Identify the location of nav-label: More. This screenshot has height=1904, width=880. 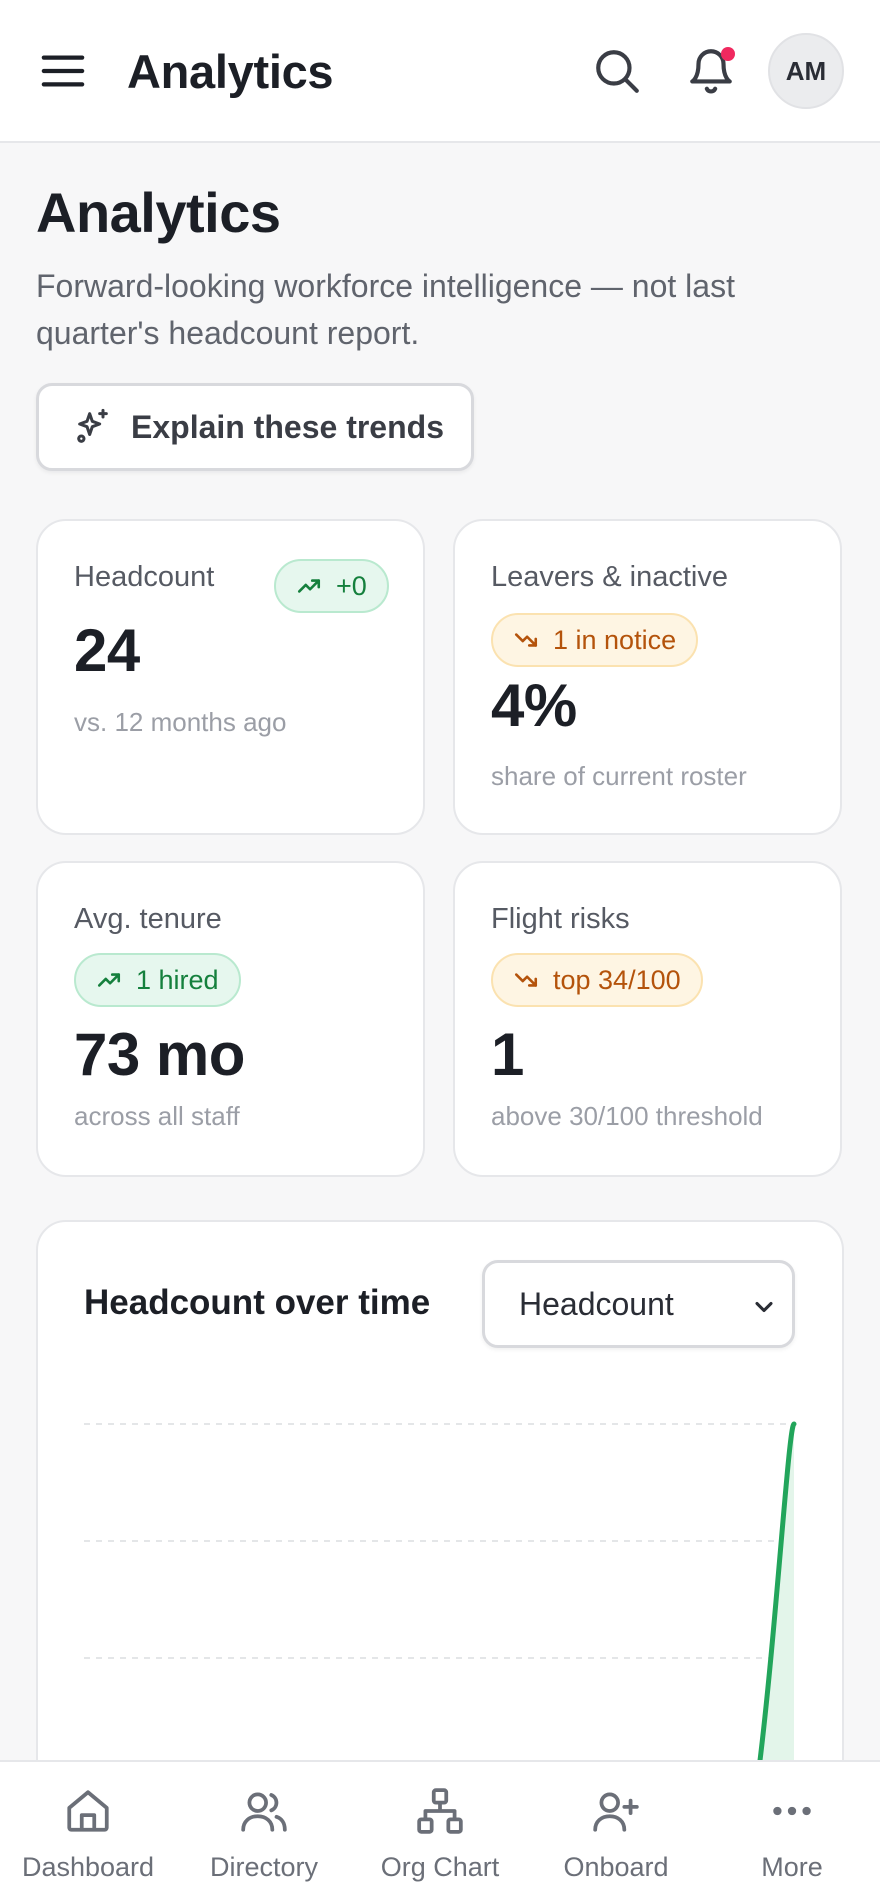
(792, 1867).